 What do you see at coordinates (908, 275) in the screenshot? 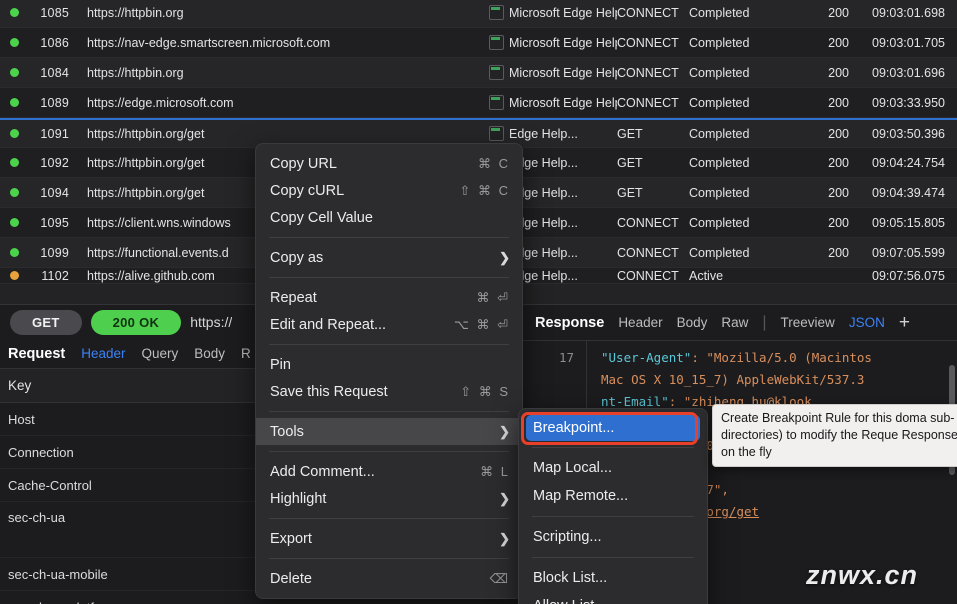
I see `row-time: 09:07:56.075` at bounding box center [908, 275].